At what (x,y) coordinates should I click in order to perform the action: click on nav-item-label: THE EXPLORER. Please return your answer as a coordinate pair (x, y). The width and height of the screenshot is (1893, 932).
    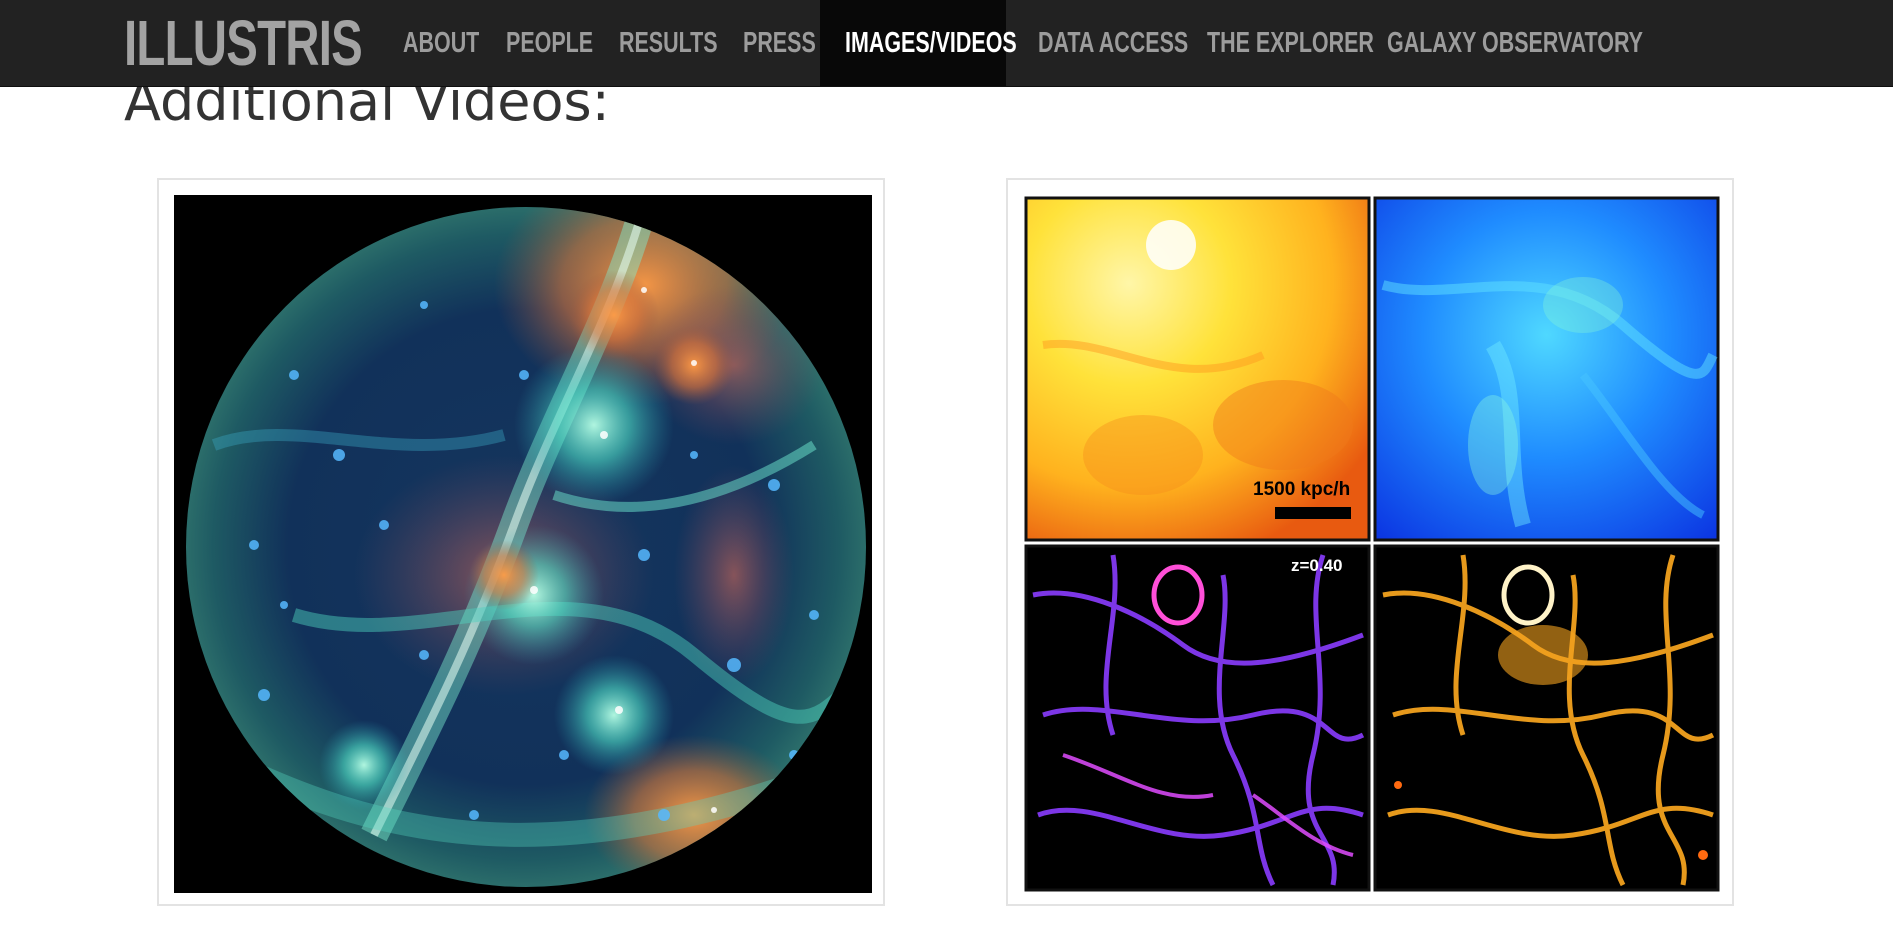
    Looking at the image, I should click on (1290, 43).